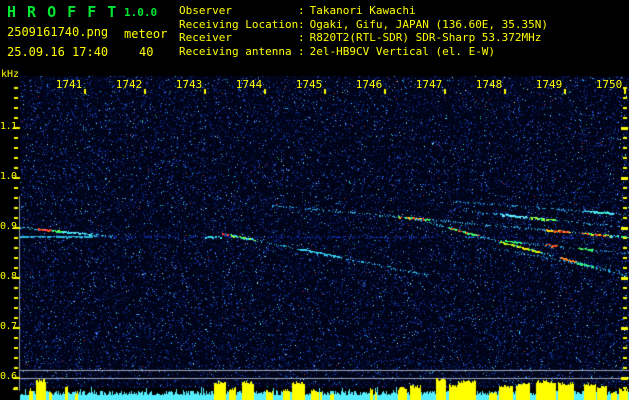 The height and width of the screenshot is (400, 629). What do you see at coordinates (58, 52) in the screenshot?
I see `datetime-label: 25.09.16 17:40` at bounding box center [58, 52].